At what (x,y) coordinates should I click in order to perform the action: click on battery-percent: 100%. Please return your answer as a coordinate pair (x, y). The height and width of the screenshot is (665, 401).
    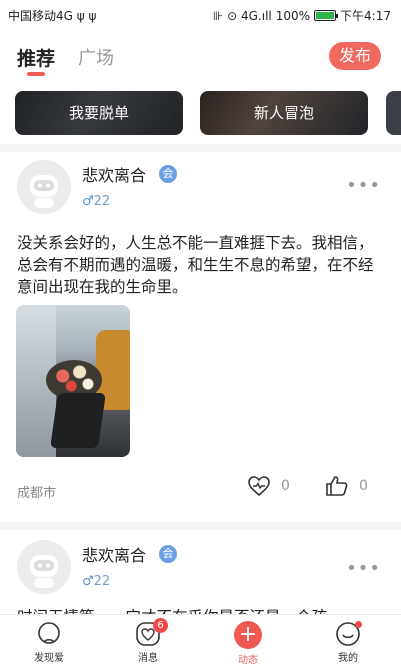
    Looking at the image, I should click on (293, 15).